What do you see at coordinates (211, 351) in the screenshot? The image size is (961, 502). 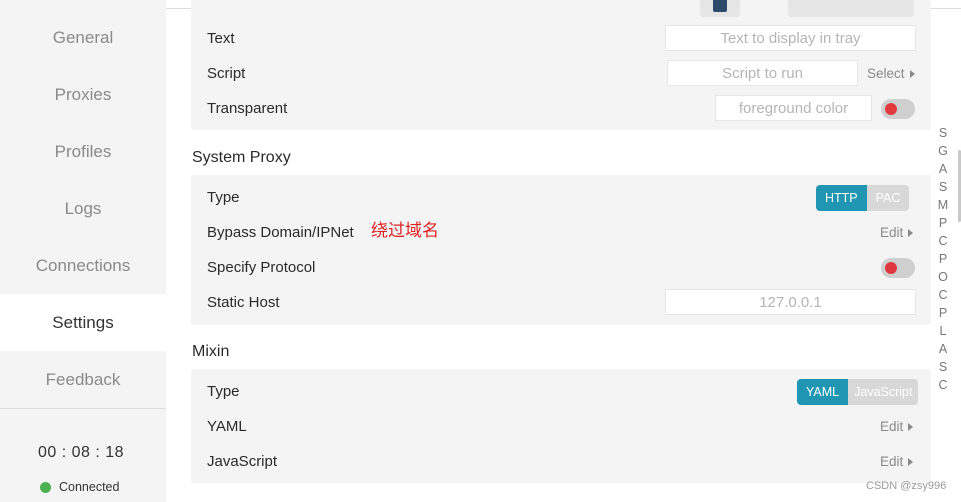 I see `mixin-title: Mixin` at bounding box center [211, 351].